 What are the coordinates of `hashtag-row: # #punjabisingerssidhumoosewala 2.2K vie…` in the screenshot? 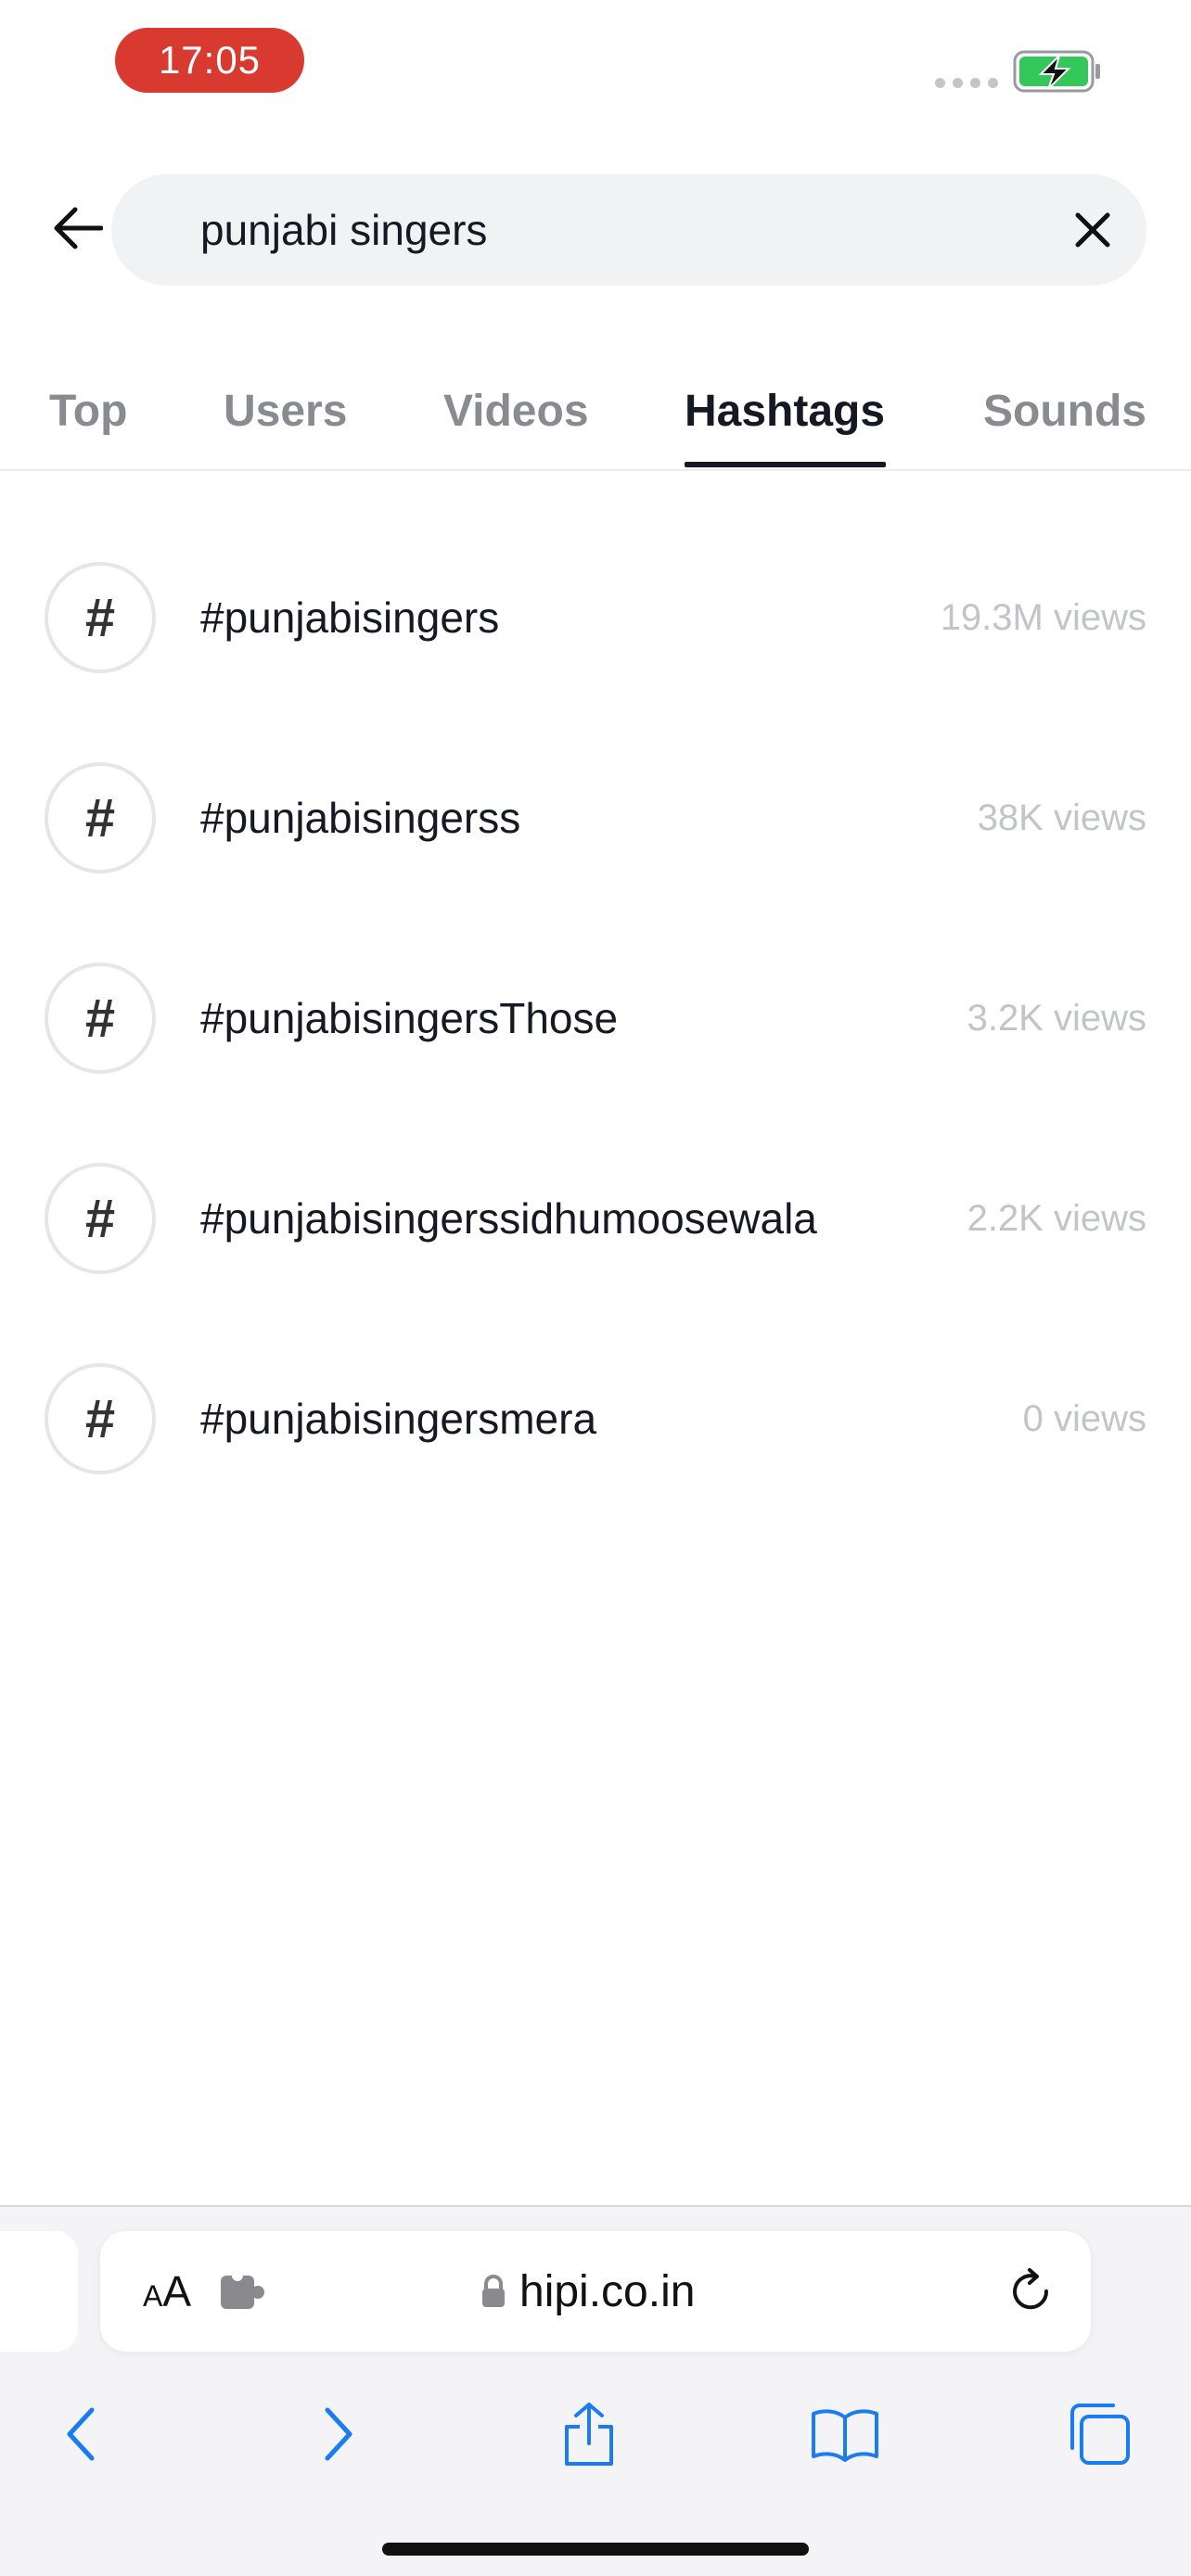 It's located at (595, 1218).